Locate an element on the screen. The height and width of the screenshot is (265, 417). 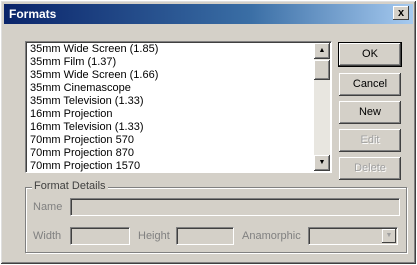
scroll-down-button: ▼ is located at coordinates (322, 163).